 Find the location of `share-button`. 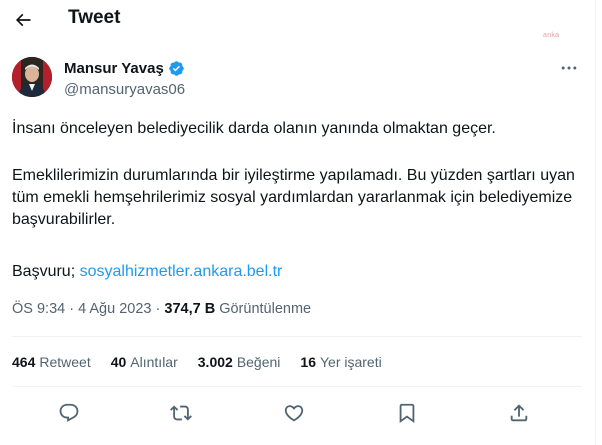

share-button is located at coordinates (519, 413).